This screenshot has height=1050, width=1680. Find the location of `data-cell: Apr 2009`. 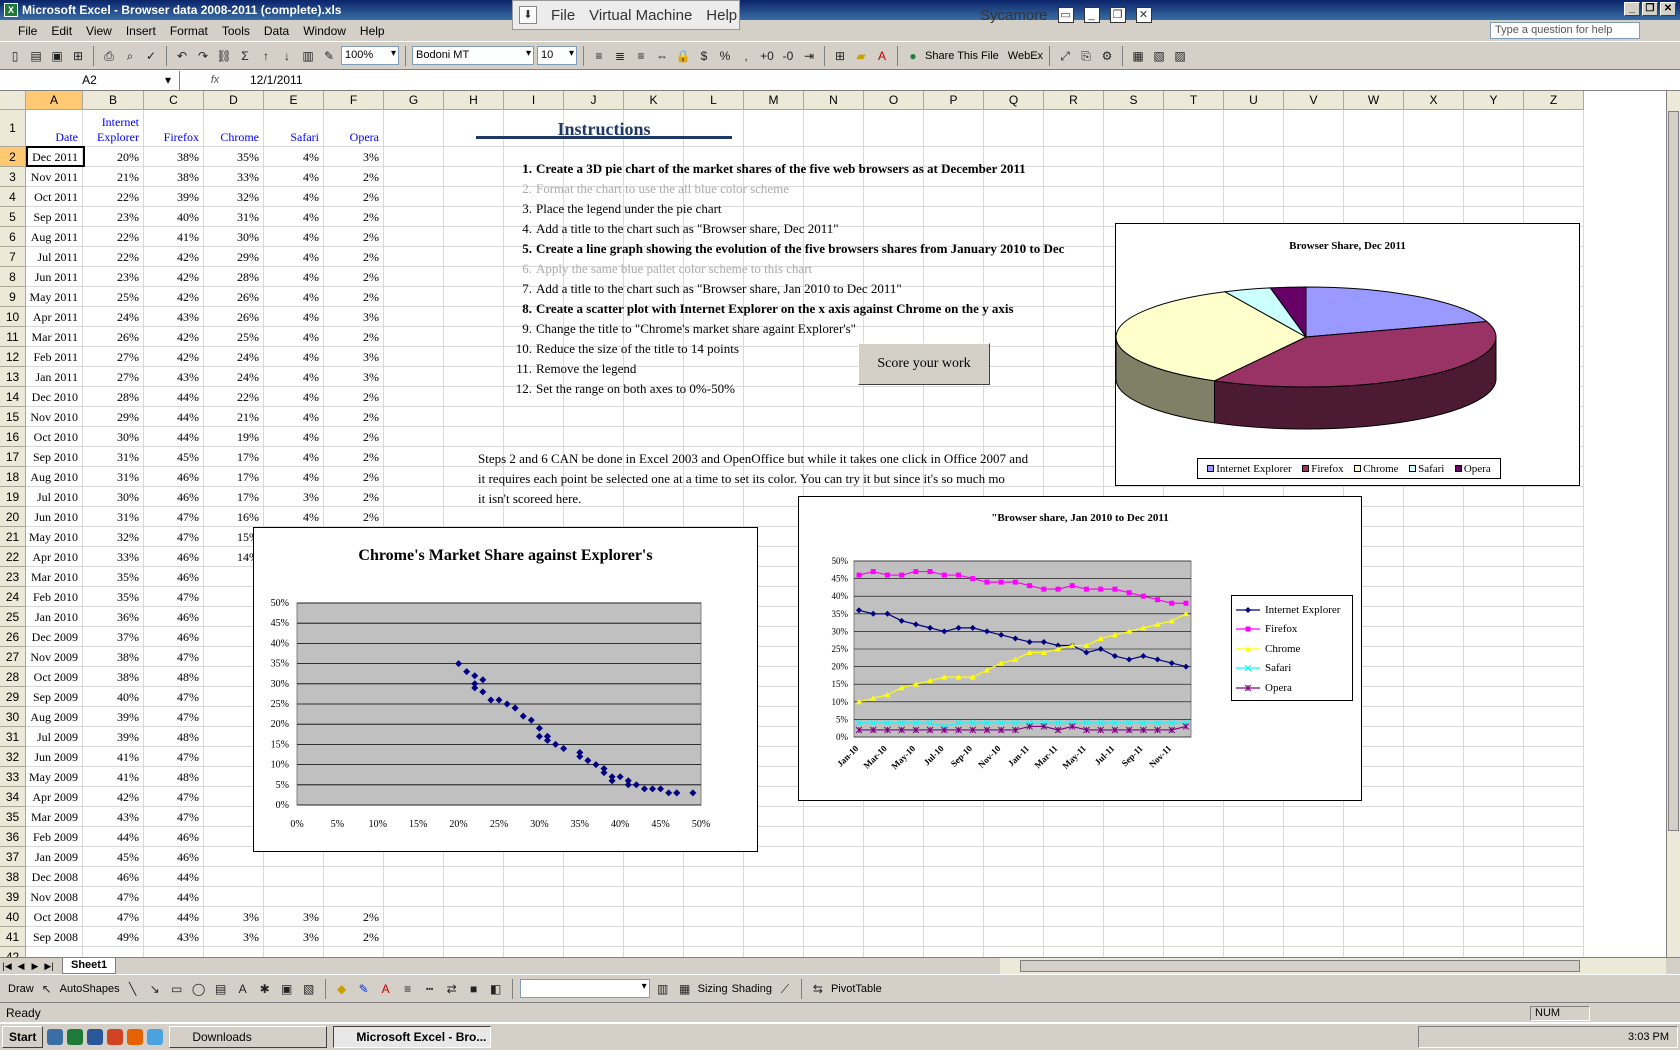

data-cell: Apr 2009 is located at coordinates (54, 797).